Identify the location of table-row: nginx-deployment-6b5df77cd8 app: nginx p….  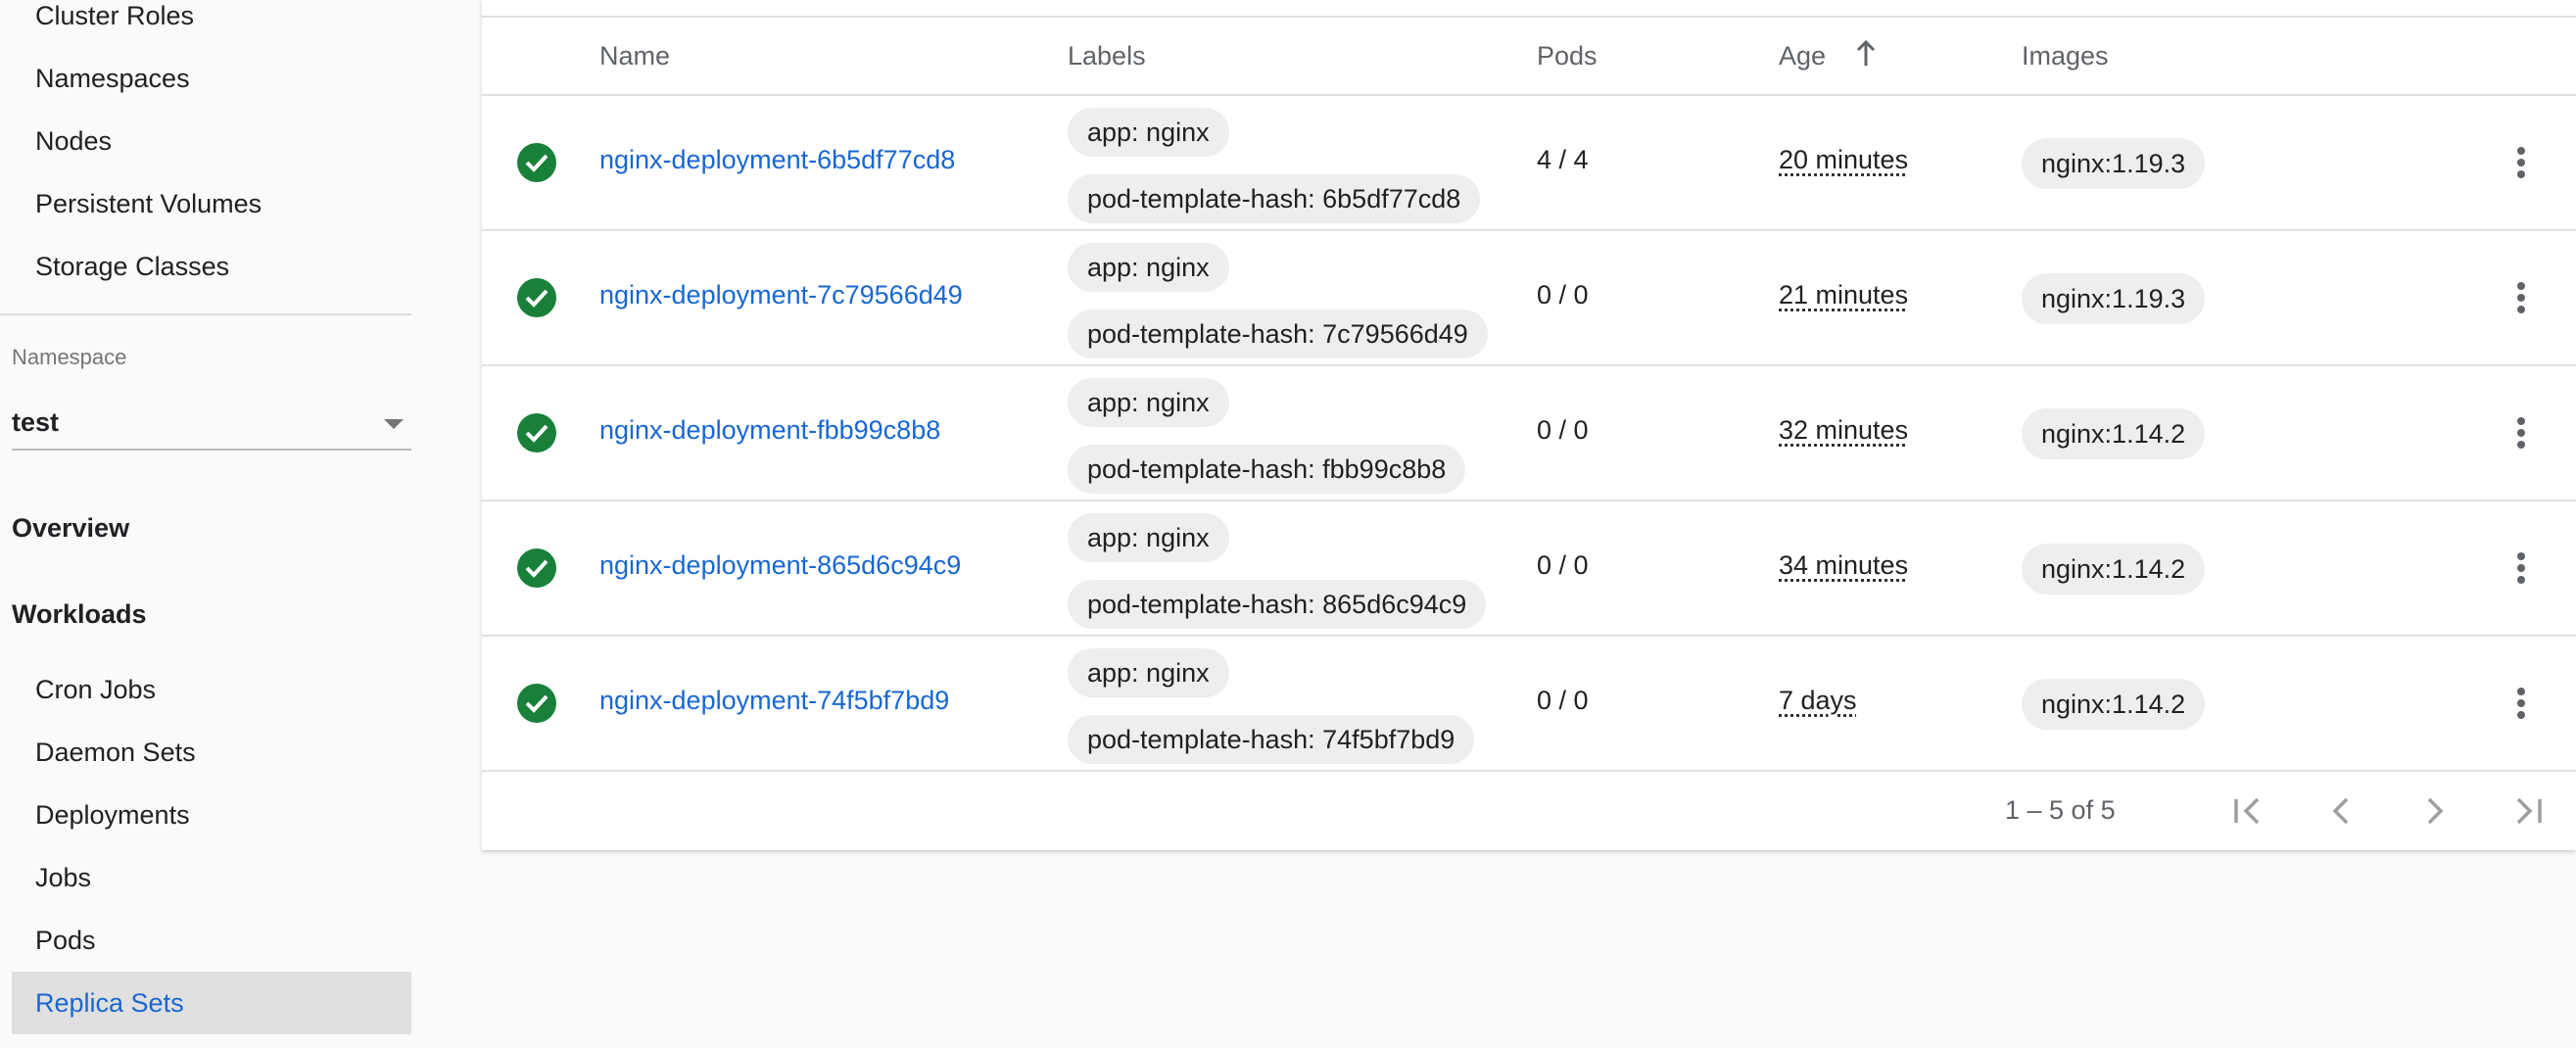
(1529, 163).